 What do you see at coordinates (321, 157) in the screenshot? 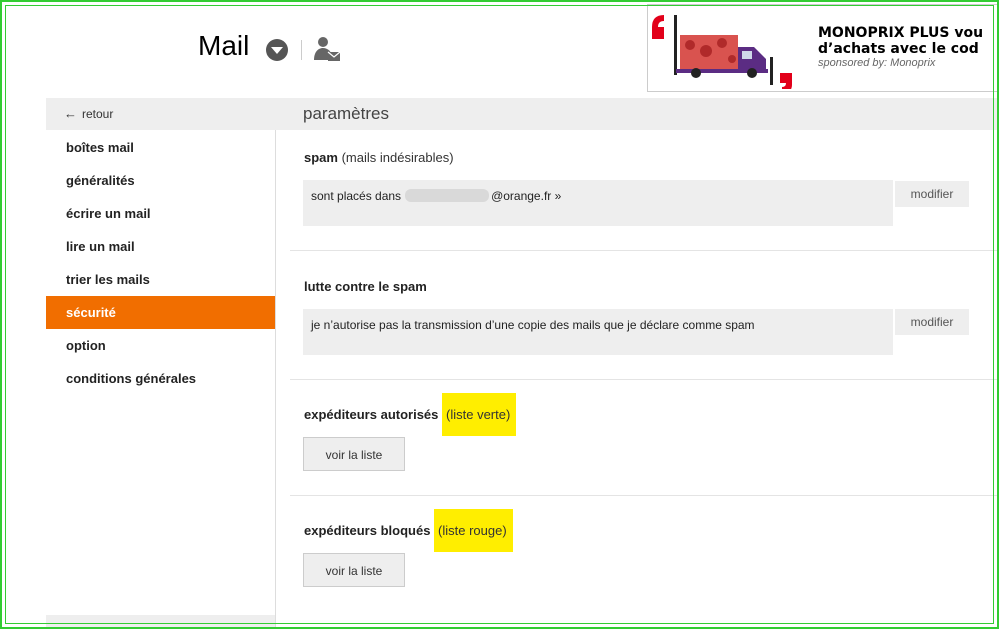
I see `spam-title: spam` at bounding box center [321, 157].